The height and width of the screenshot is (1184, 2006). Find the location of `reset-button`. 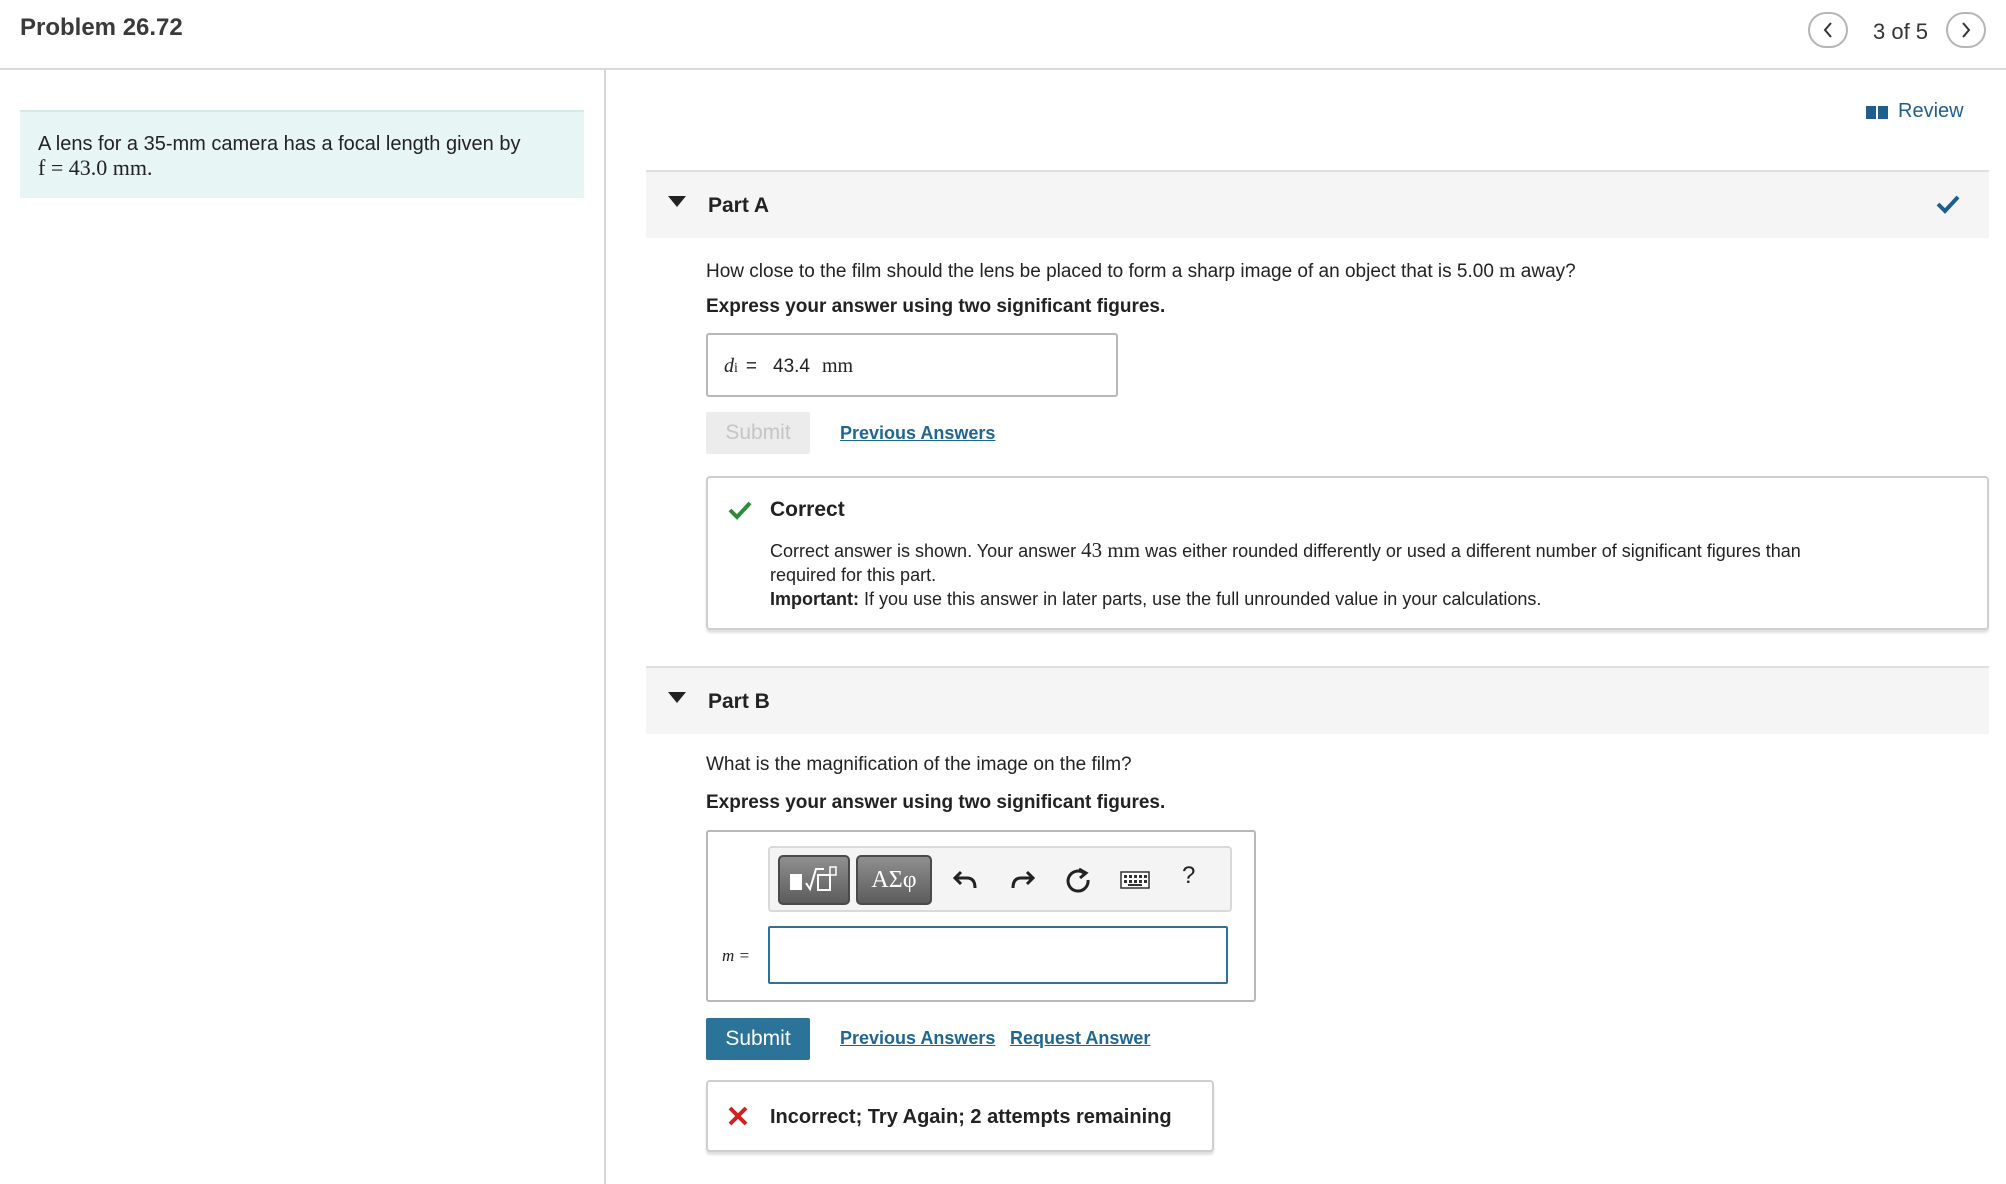

reset-button is located at coordinates (1078, 880).